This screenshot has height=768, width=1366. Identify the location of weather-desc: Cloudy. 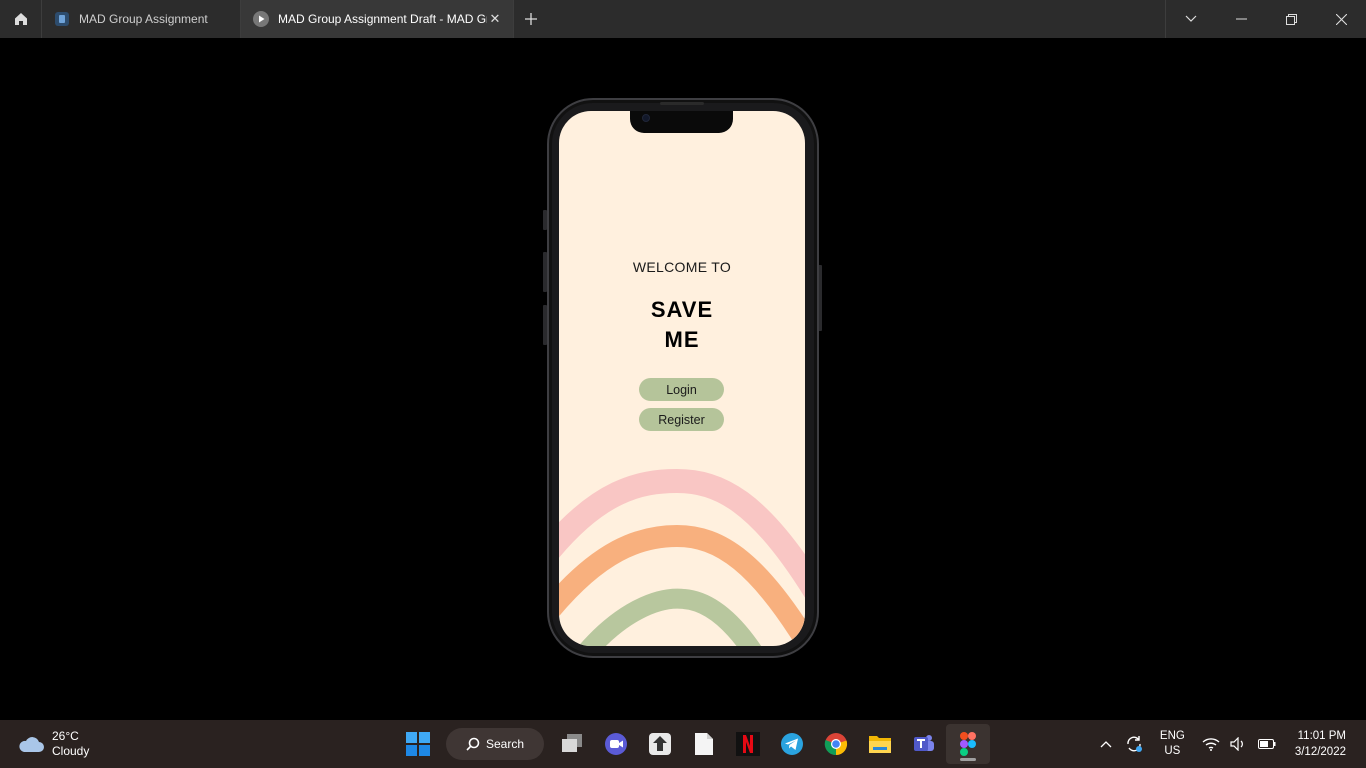
(71, 751).